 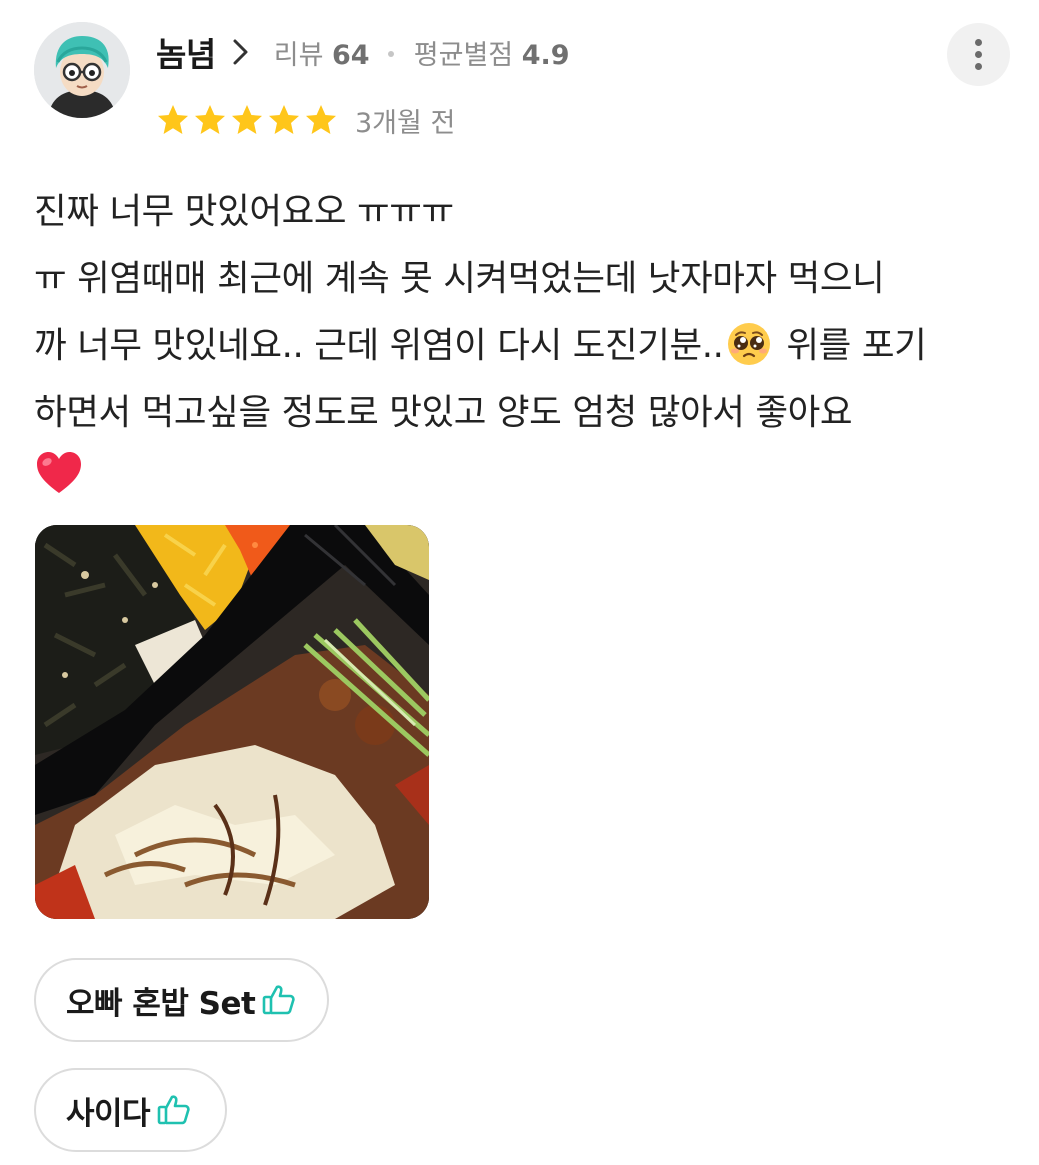 I want to click on avg-rating: 4.9, so click(x=545, y=55).